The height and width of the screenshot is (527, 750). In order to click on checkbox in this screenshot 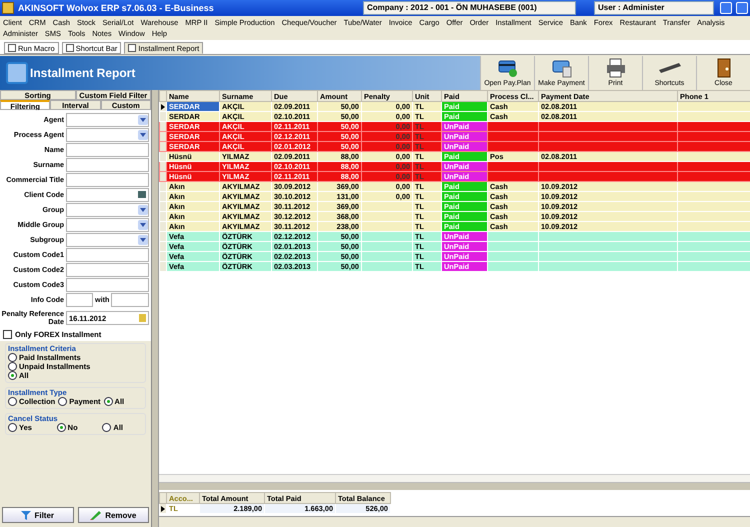, I will do `click(7, 334)`.